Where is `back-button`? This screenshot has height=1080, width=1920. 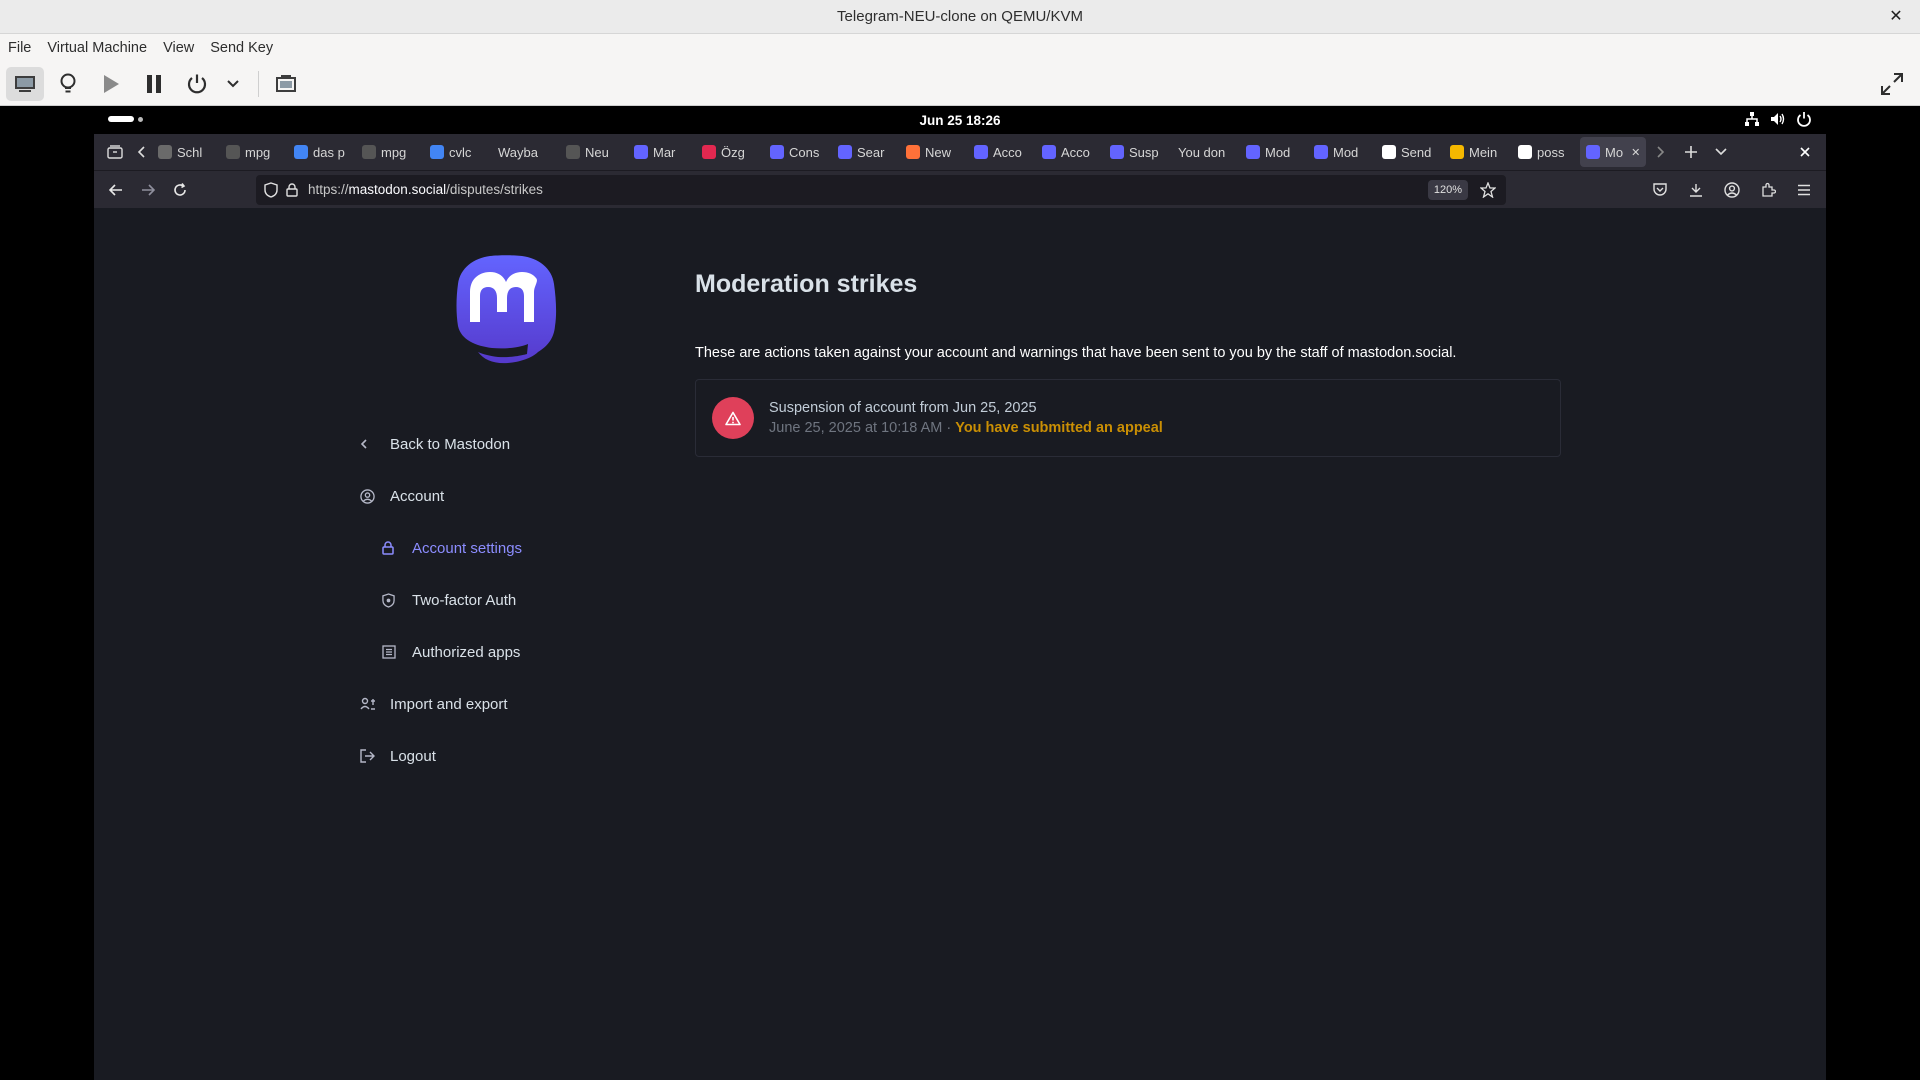
back-button is located at coordinates (116, 190).